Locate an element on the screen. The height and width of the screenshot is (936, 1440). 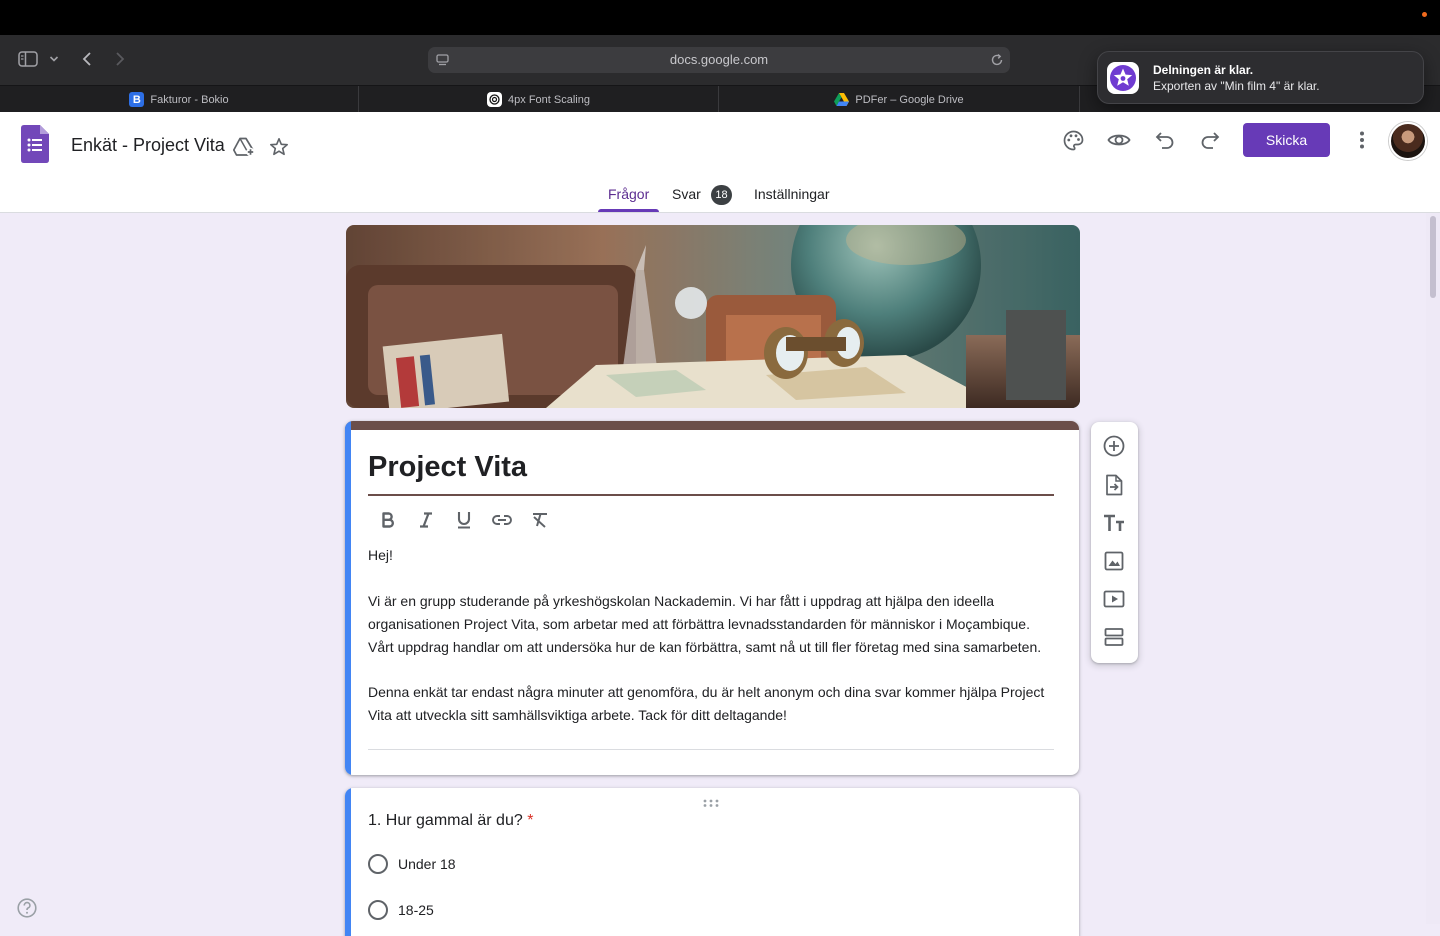
clear-formatting-icon is located at coordinates (540, 520).